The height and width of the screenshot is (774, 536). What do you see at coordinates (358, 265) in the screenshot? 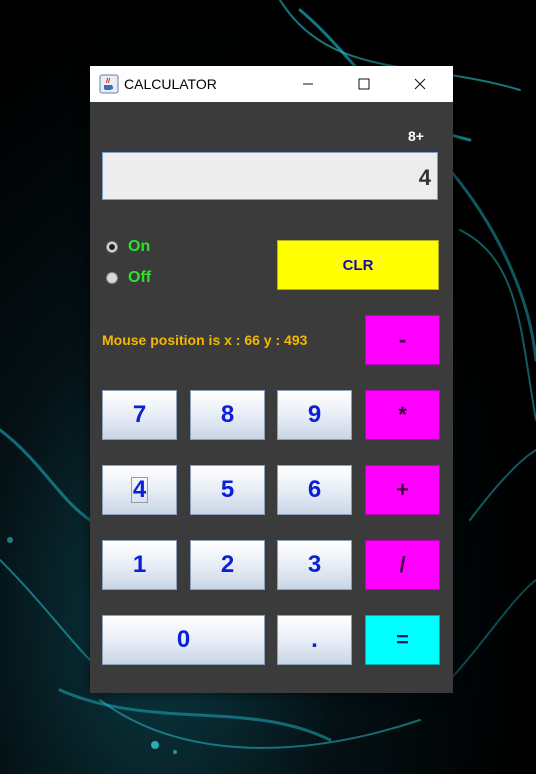
I see `clear-button: CLR` at bounding box center [358, 265].